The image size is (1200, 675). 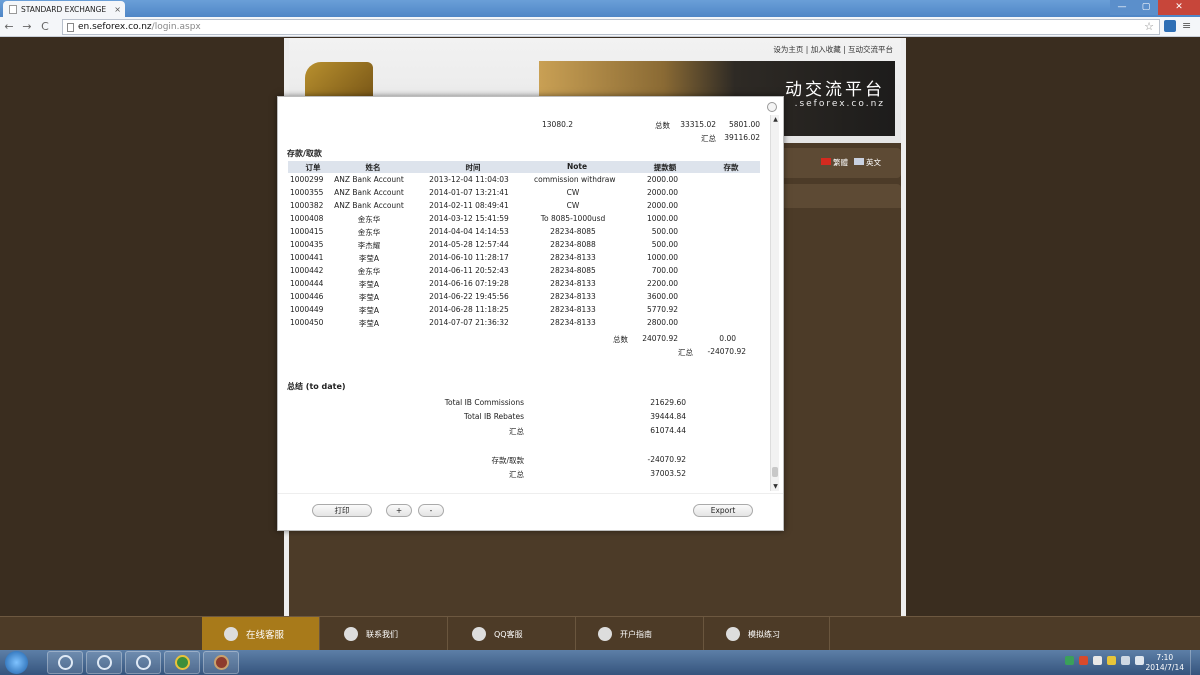 What do you see at coordinates (1149, 26) in the screenshot?
I see `bookmark-star-icon: ☆` at bounding box center [1149, 26].